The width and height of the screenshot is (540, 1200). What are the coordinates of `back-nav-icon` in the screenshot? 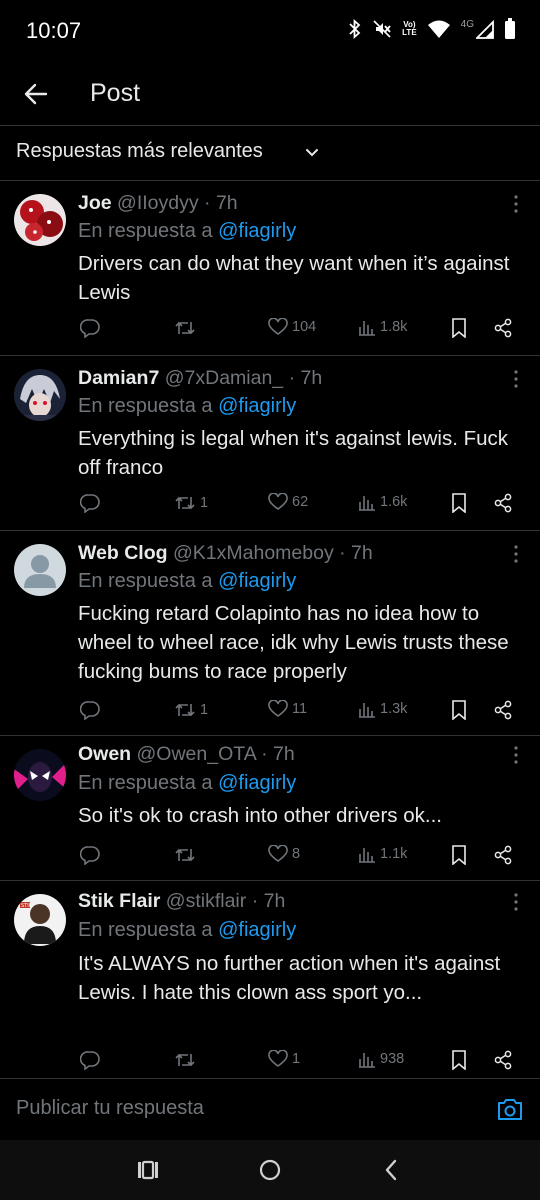 It's located at (392, 1170).